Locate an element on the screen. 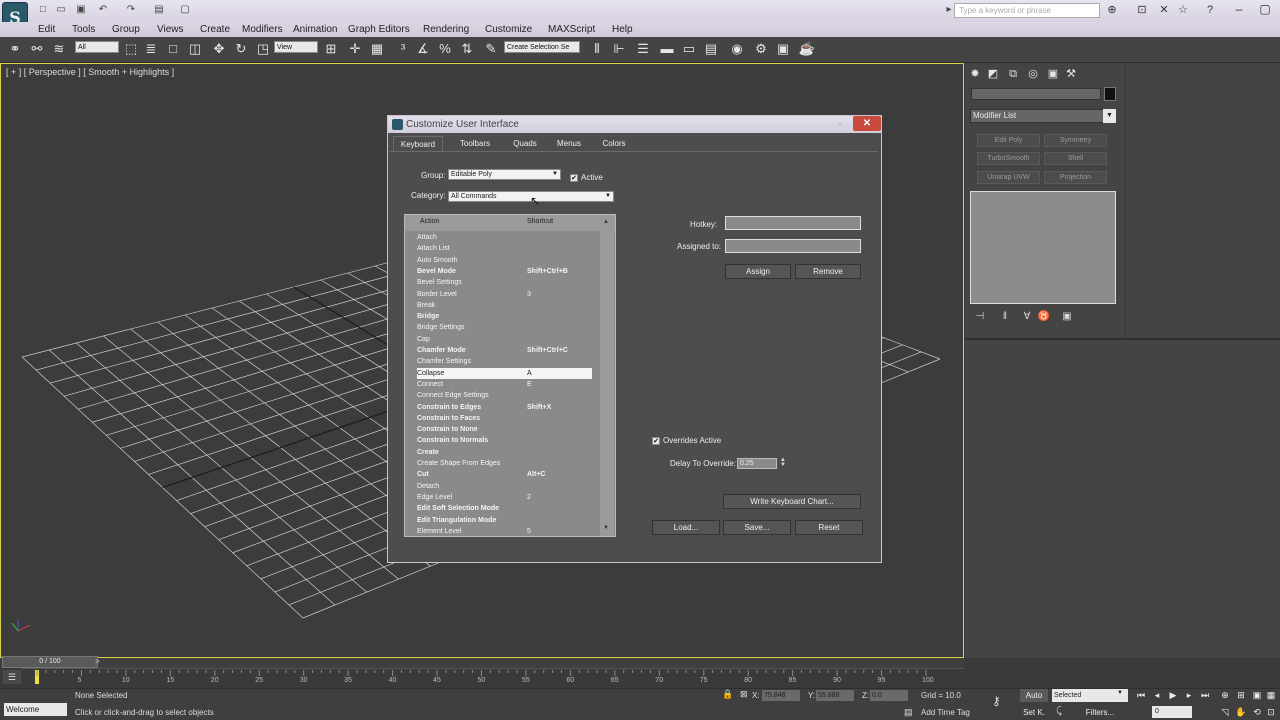 This screenshot has width=1280, height=720. modifier-list-select: Modifier List is located at coordinates (1043, 116).